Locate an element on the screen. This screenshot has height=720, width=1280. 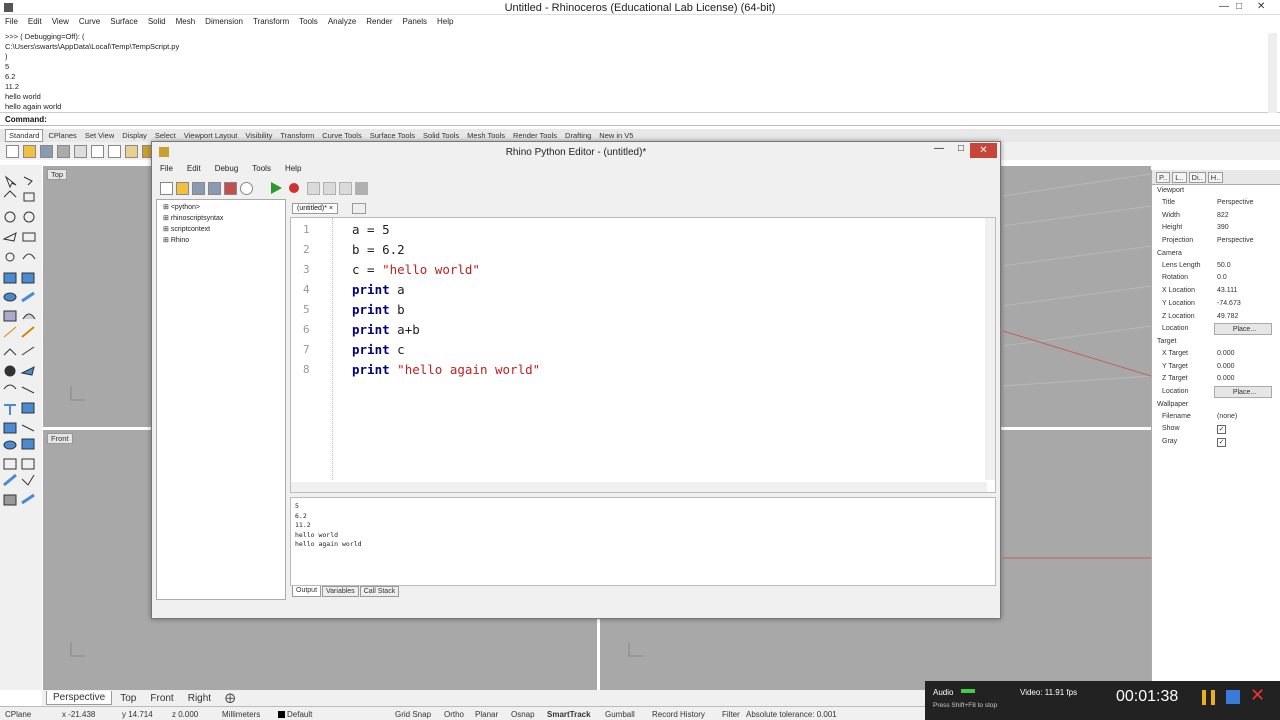
minimize-button: — is located at coordinates (1224, 6).